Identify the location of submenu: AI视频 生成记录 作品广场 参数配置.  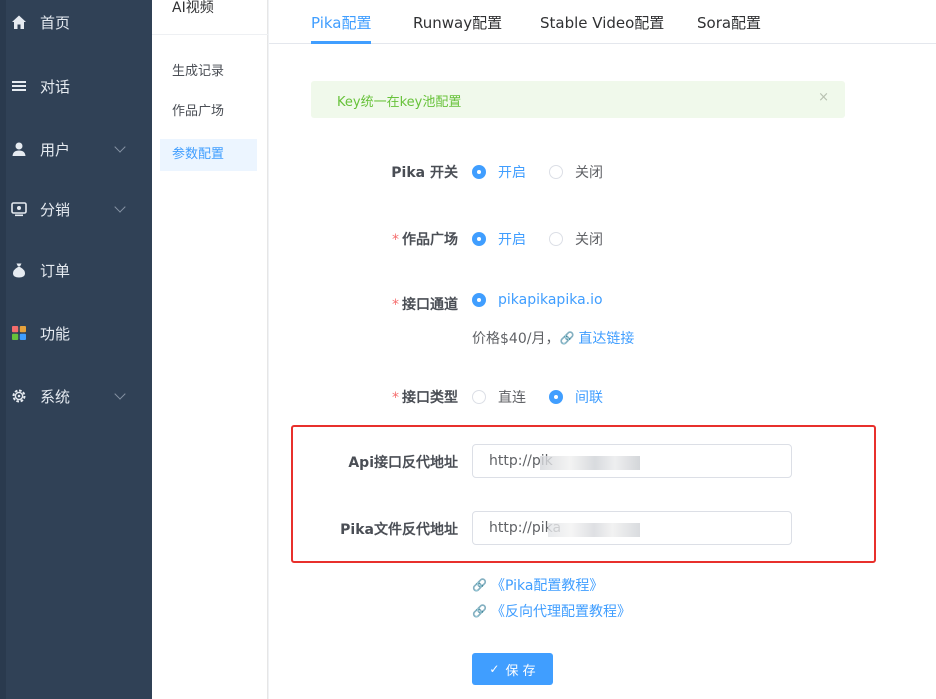
(210, 349).